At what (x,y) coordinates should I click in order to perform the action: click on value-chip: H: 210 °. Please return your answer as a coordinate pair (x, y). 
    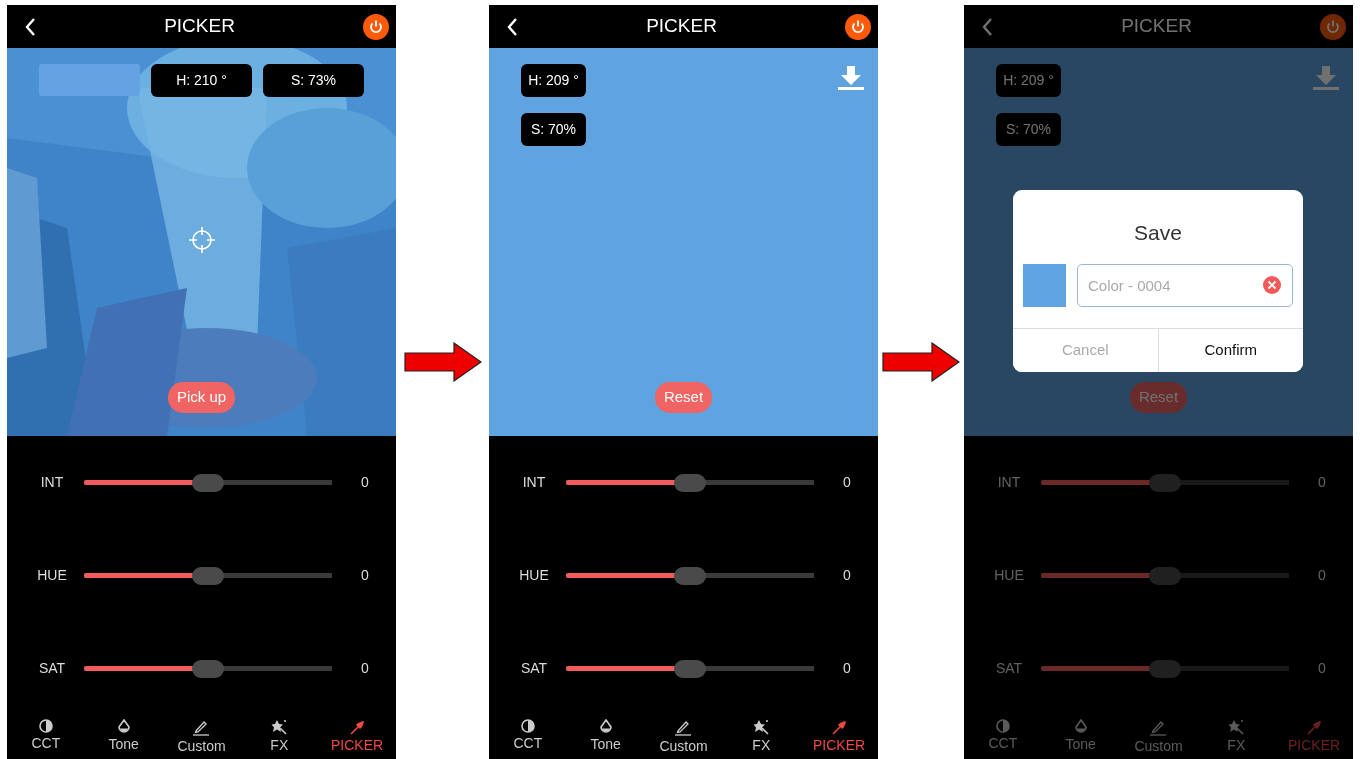
    Looking at the image, I should click on (201, 80).